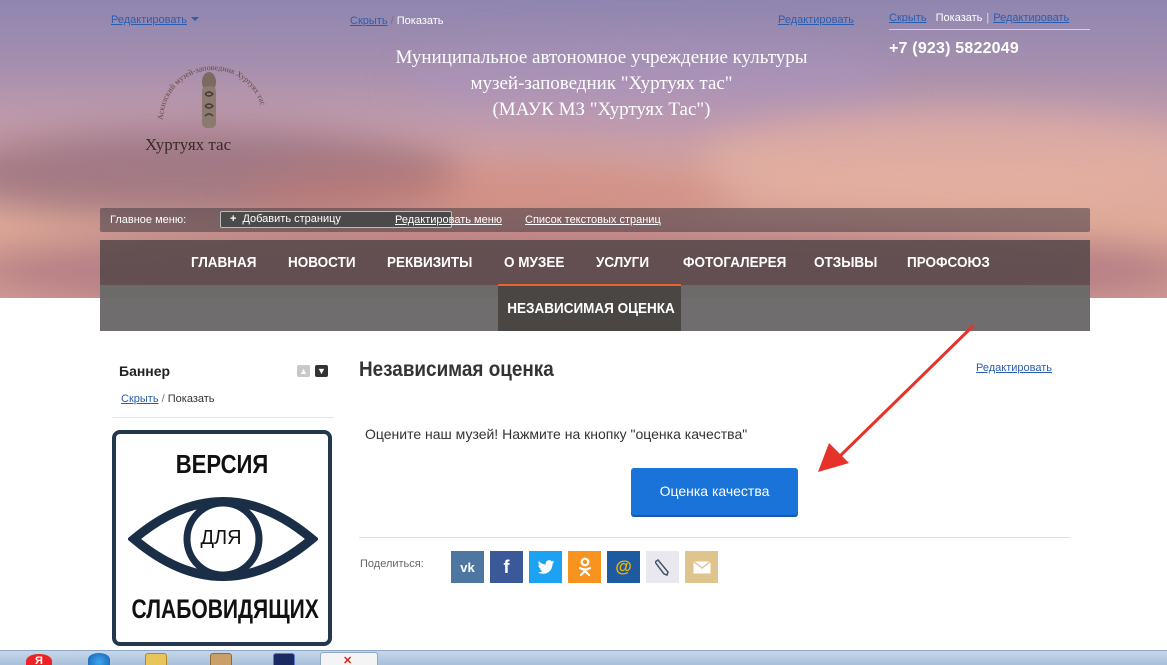  What do you see at coordinates (589, 308) in the screenshot?
I see `nav-subitem-independent-rating: НЕЗАВИСИМАЯ ОЦЕНКА` at bounding box center [589, 308].